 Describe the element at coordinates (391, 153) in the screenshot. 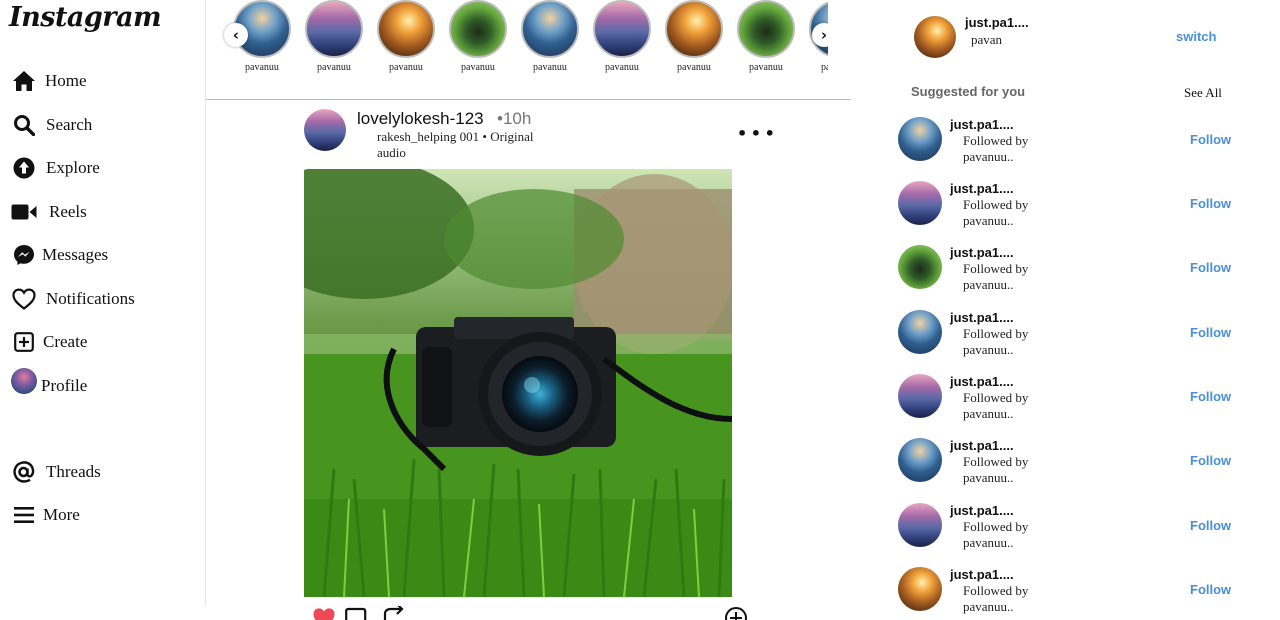

I see `post-audio-line2: audio` at that location.